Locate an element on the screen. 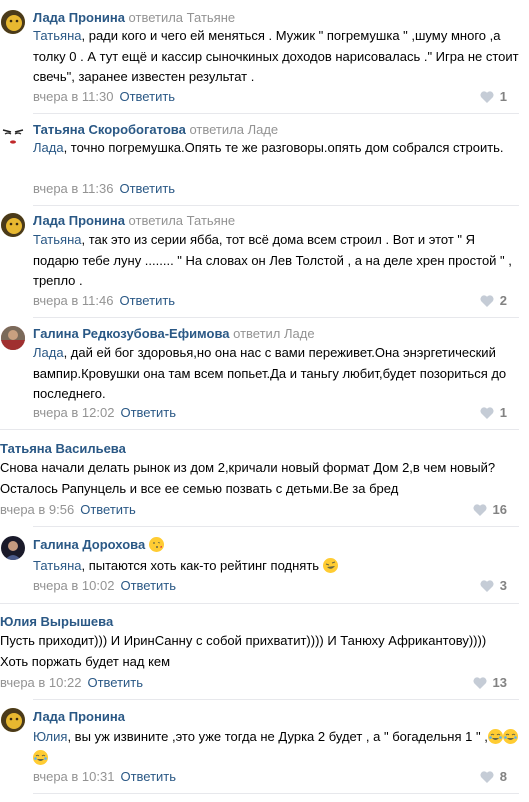  comment-date: вчера в 11:30 is located at coordinates (73, 96).